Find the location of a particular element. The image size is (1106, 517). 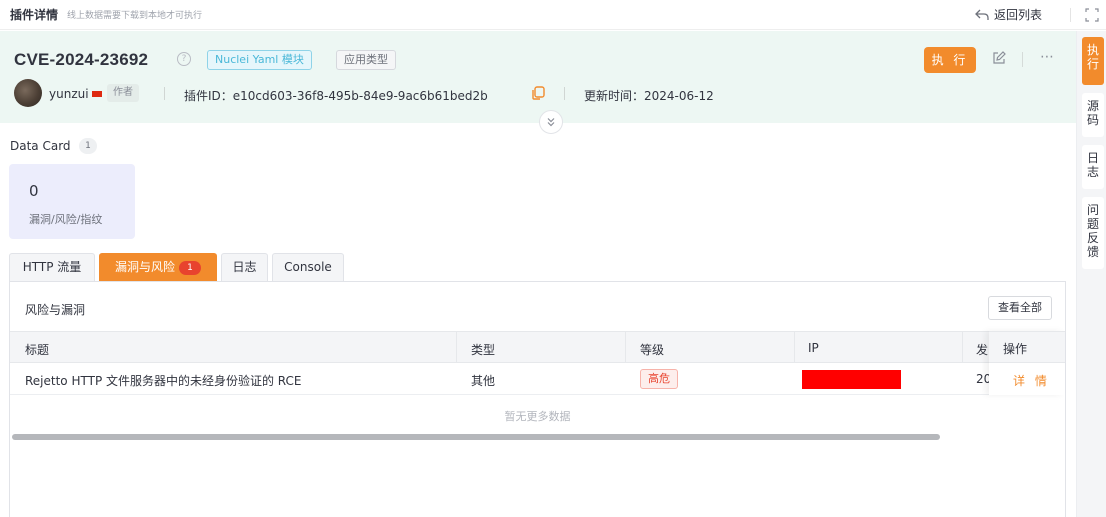

back-to-list-button: 返回列表 is located at coordinates (1008, 14).